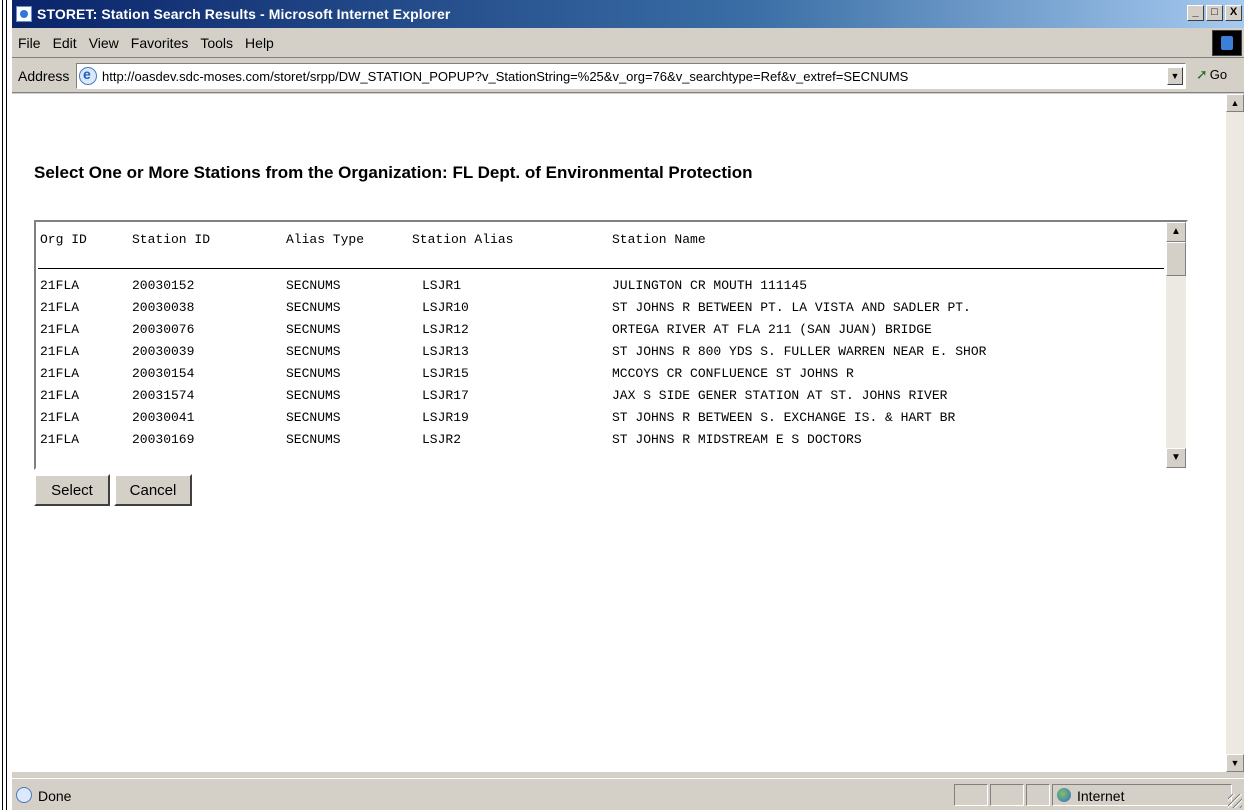 The height and width of the screenshot is (810, 1244). I want to click on station-id-cell: 20030152, so click(163, 285).